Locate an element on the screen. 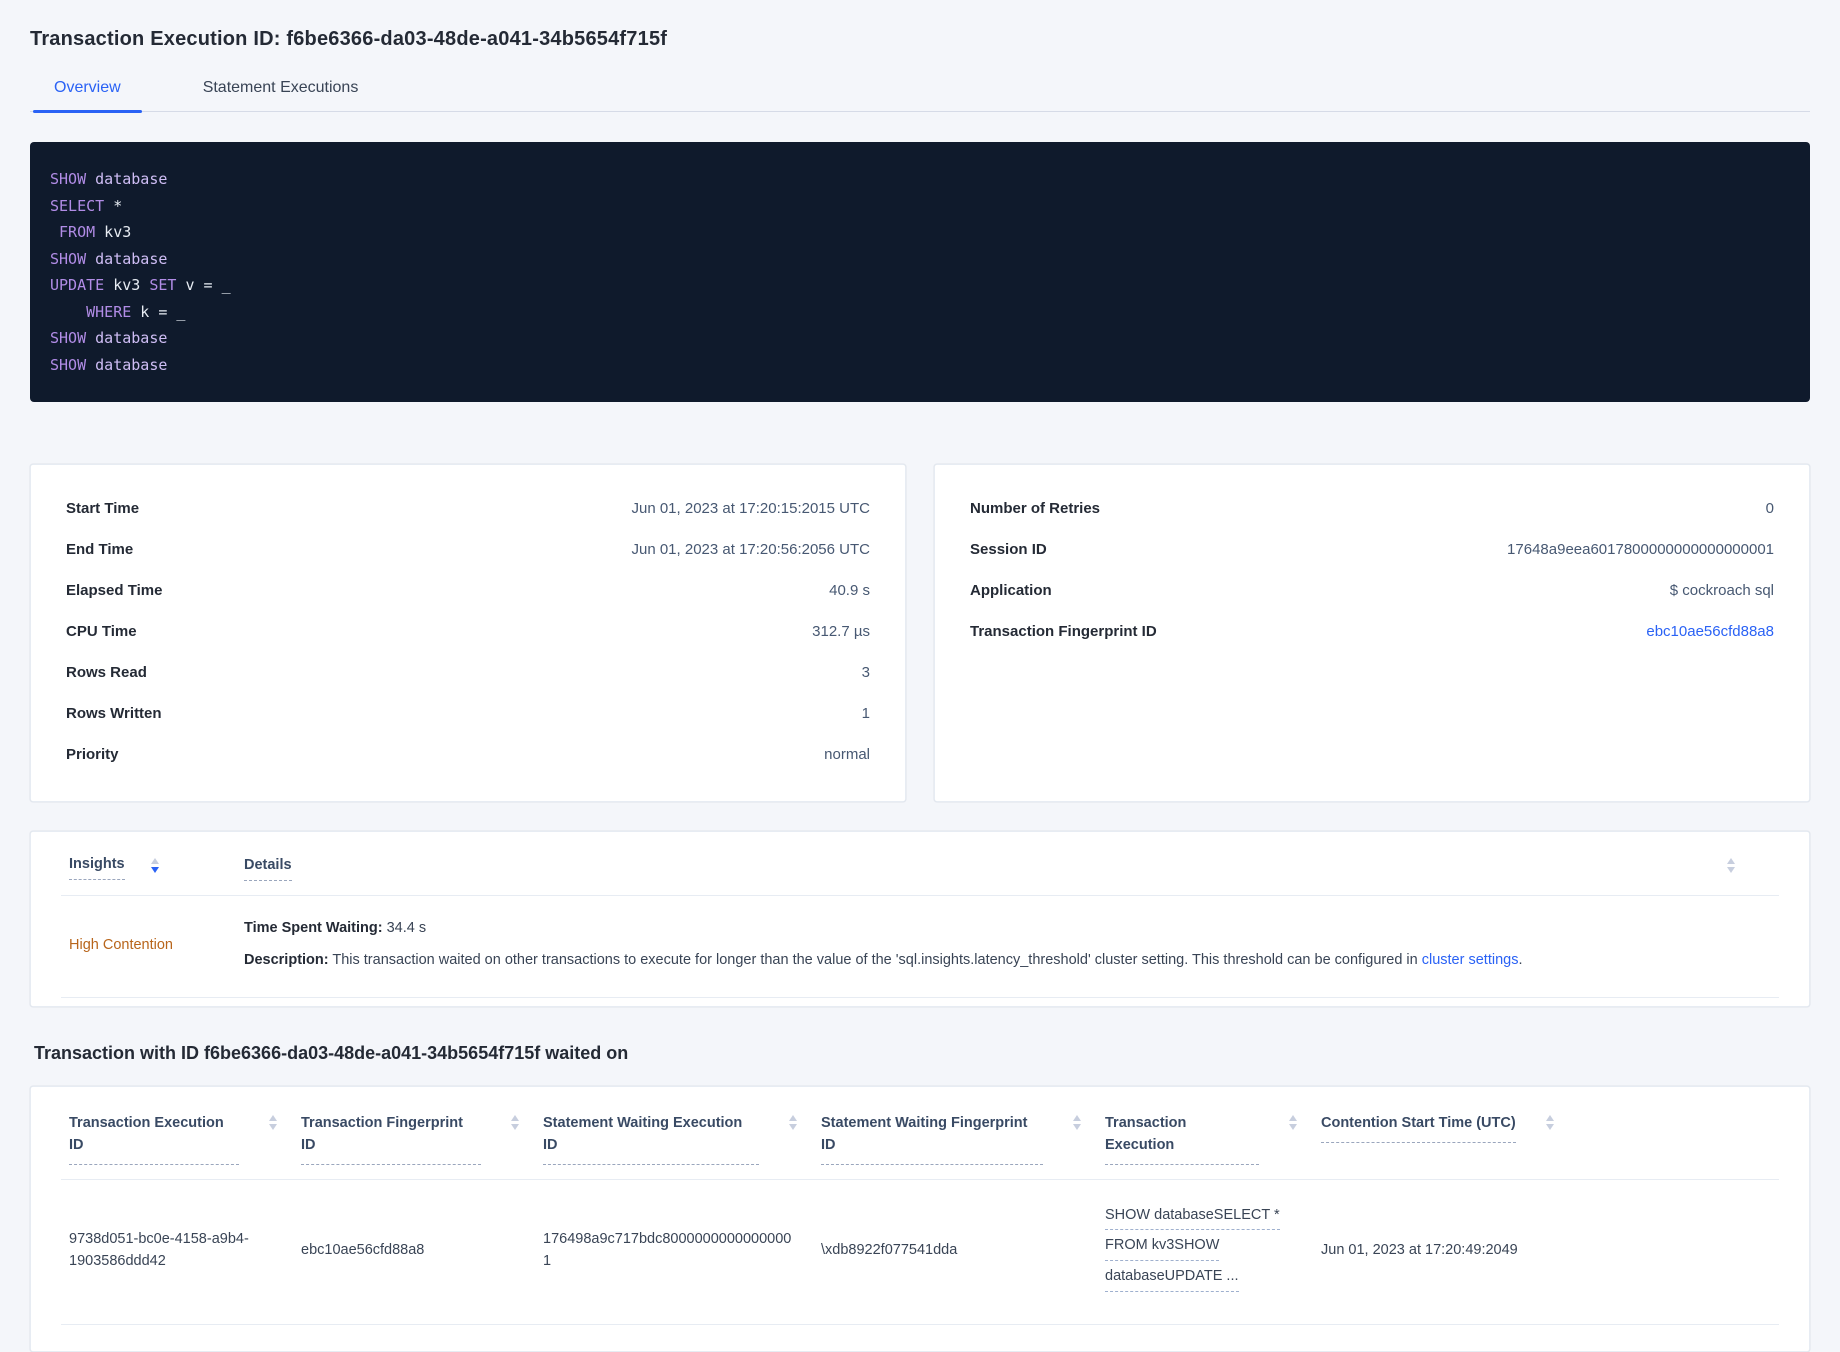  cell-contention-start-time: Jun 01, 2023 at 17:20:49:2049 is located at coordinates (1419, 1249).